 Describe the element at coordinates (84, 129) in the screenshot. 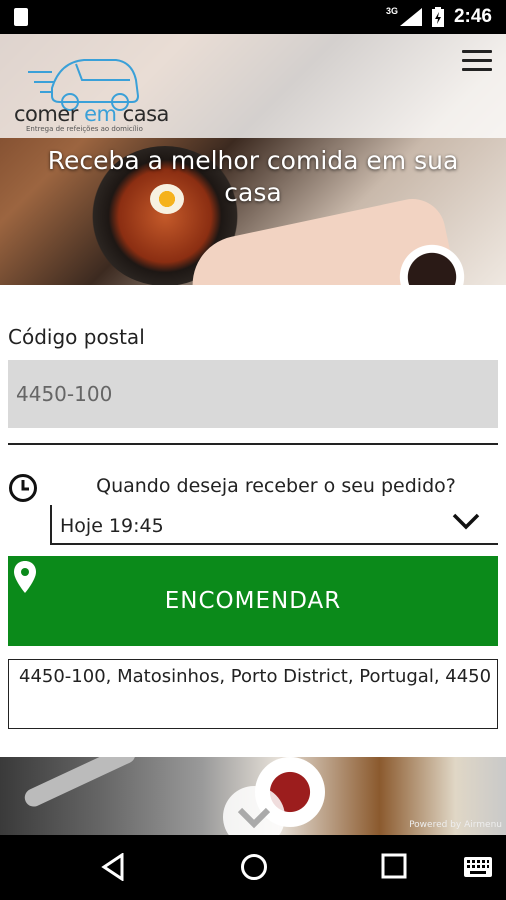

I see `logo-tagline: Entrega de refeições ao domicílio` at that location.